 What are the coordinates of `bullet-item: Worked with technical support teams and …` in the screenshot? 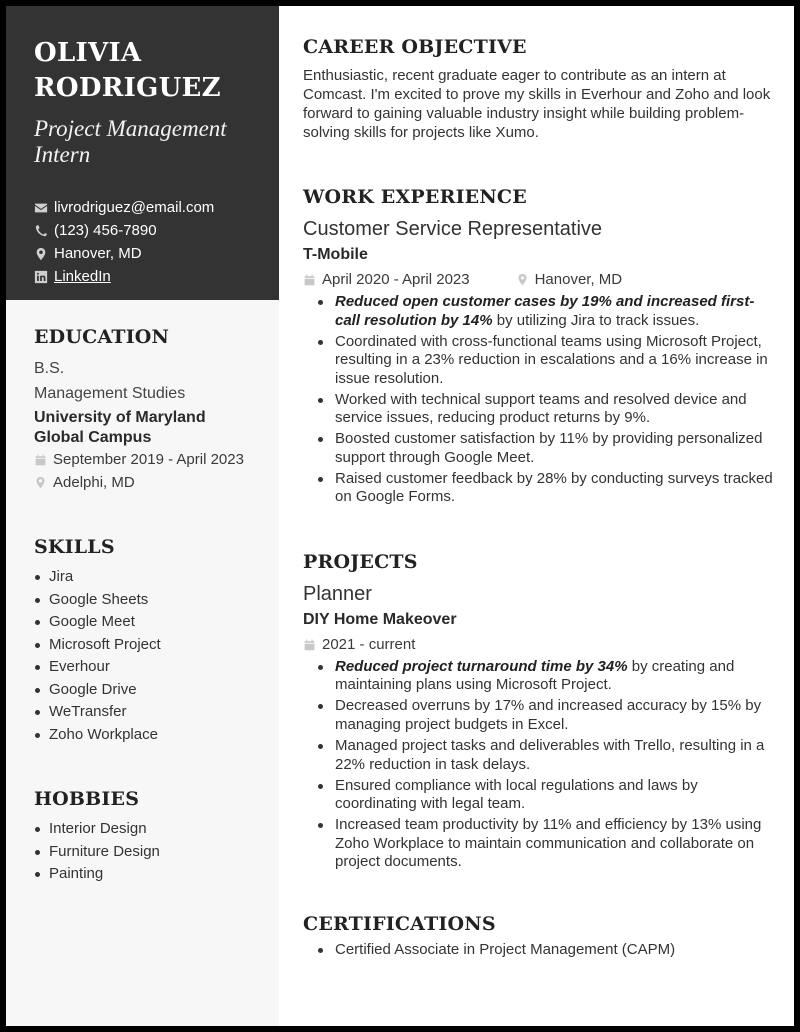 It's located at (546, 409).